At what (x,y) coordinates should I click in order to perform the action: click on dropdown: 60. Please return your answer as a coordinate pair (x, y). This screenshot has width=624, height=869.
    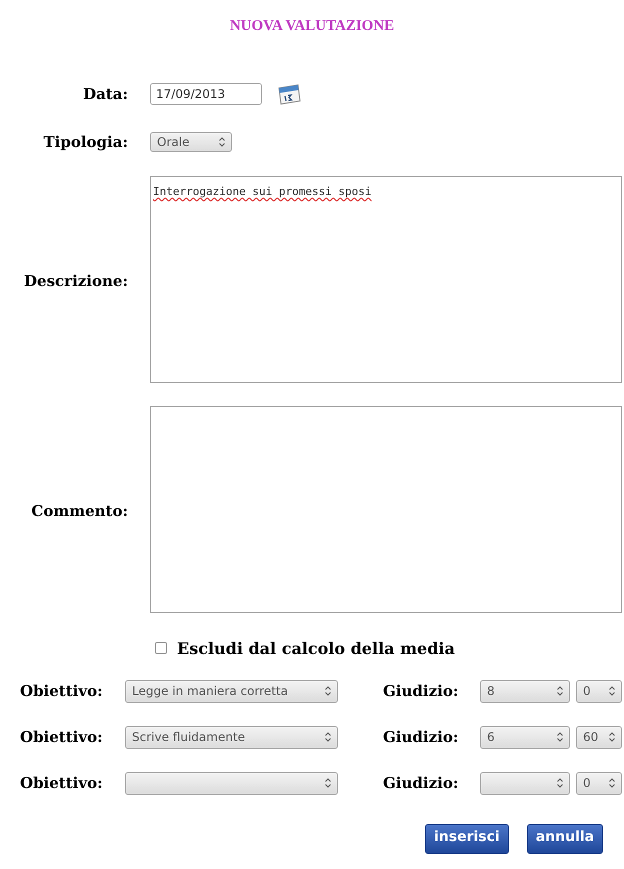
    Looking at the image, I should click on (599, 737).